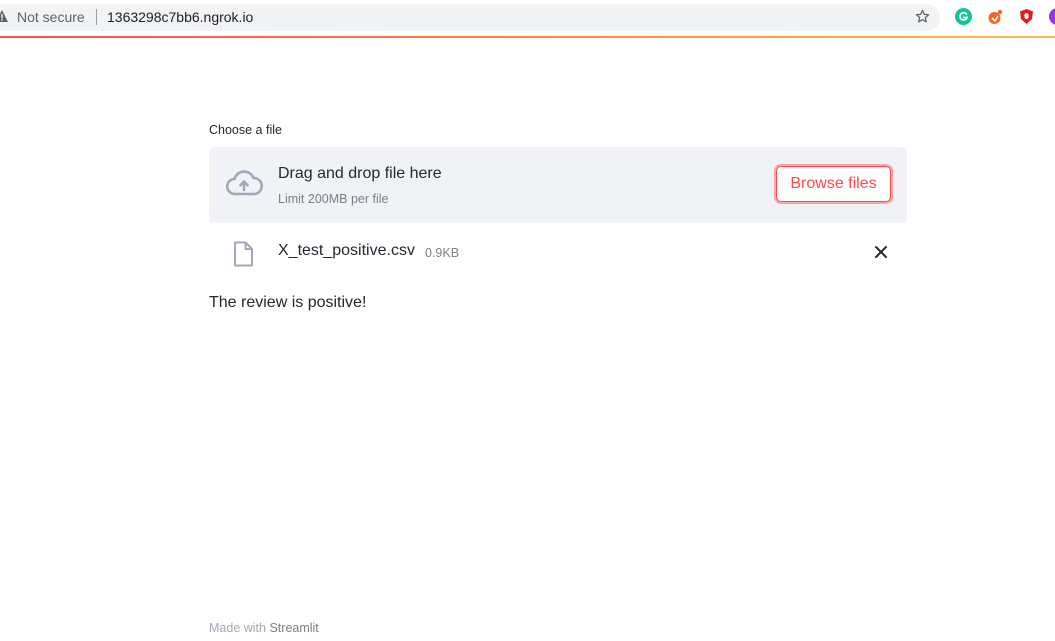 This screenshot has width=1055, height=641. Describe the element at coordinates (346, 250) in the screenshot. I see `file-name: X_test_positive.csv` at that location.